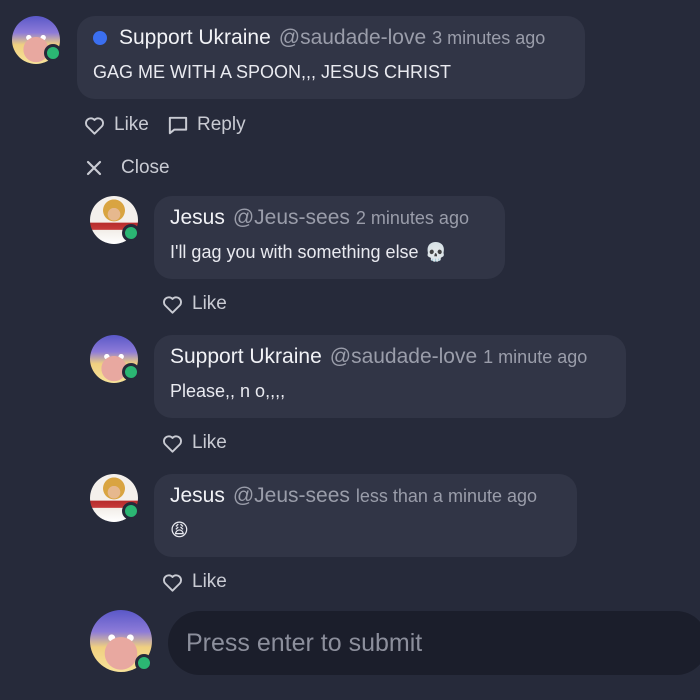 The image size is (700, 700). I want to click on reply-text: Please,, n o,,,,, so click(228, 391).